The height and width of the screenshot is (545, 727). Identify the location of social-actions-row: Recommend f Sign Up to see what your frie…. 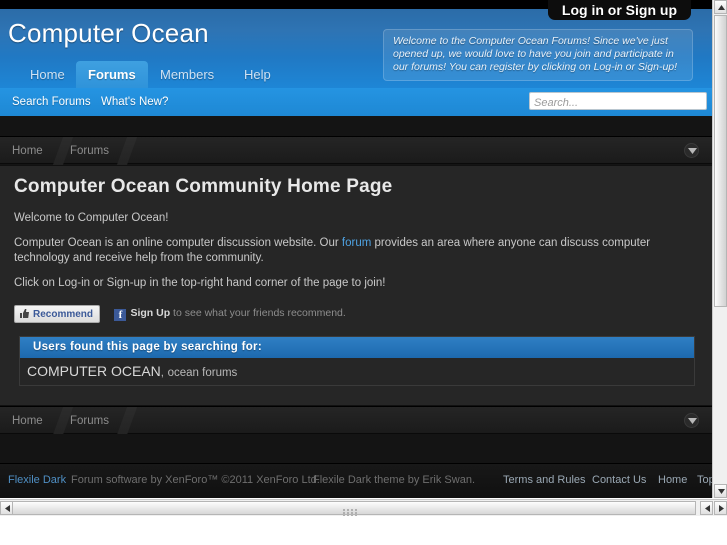
(180, 315).